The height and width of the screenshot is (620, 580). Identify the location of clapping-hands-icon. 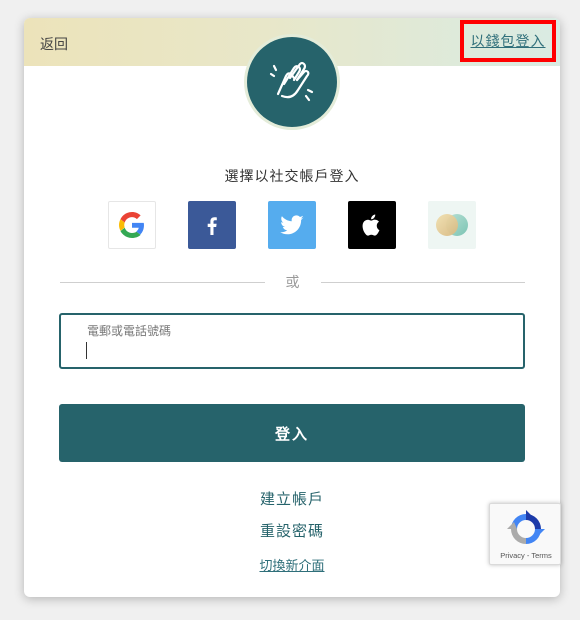
(292, 82).